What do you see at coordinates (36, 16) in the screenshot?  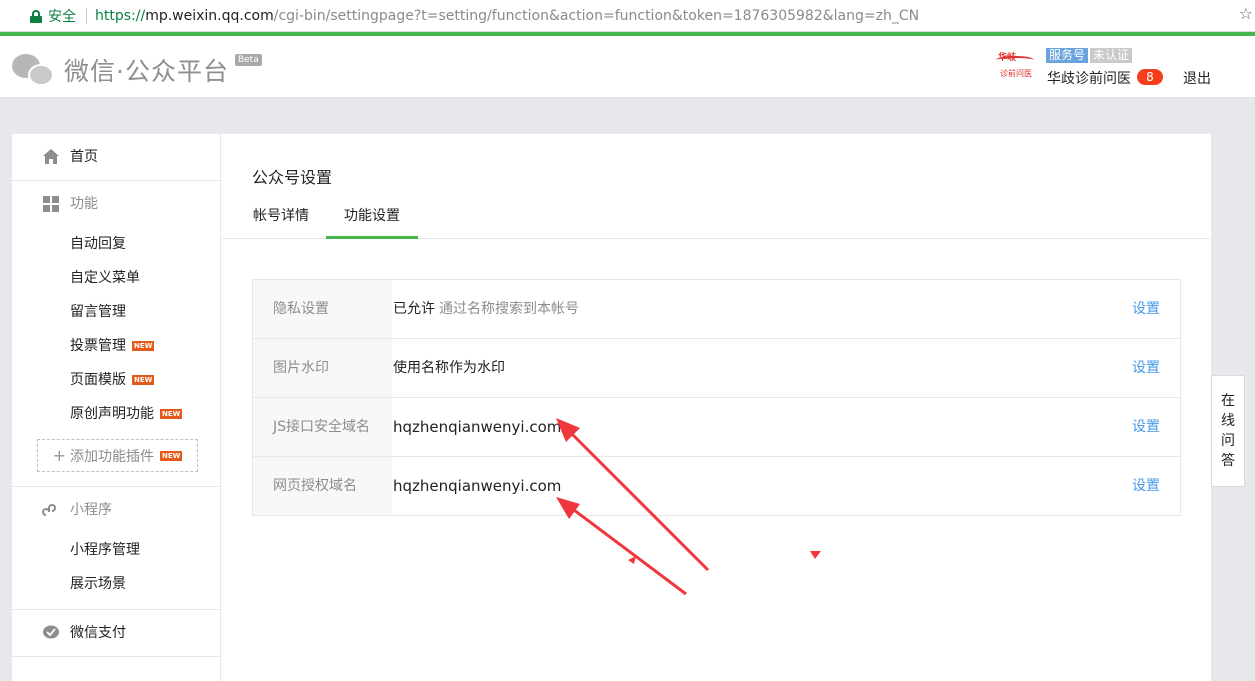 I see `lock-icon` at bounding box center [36, 16].